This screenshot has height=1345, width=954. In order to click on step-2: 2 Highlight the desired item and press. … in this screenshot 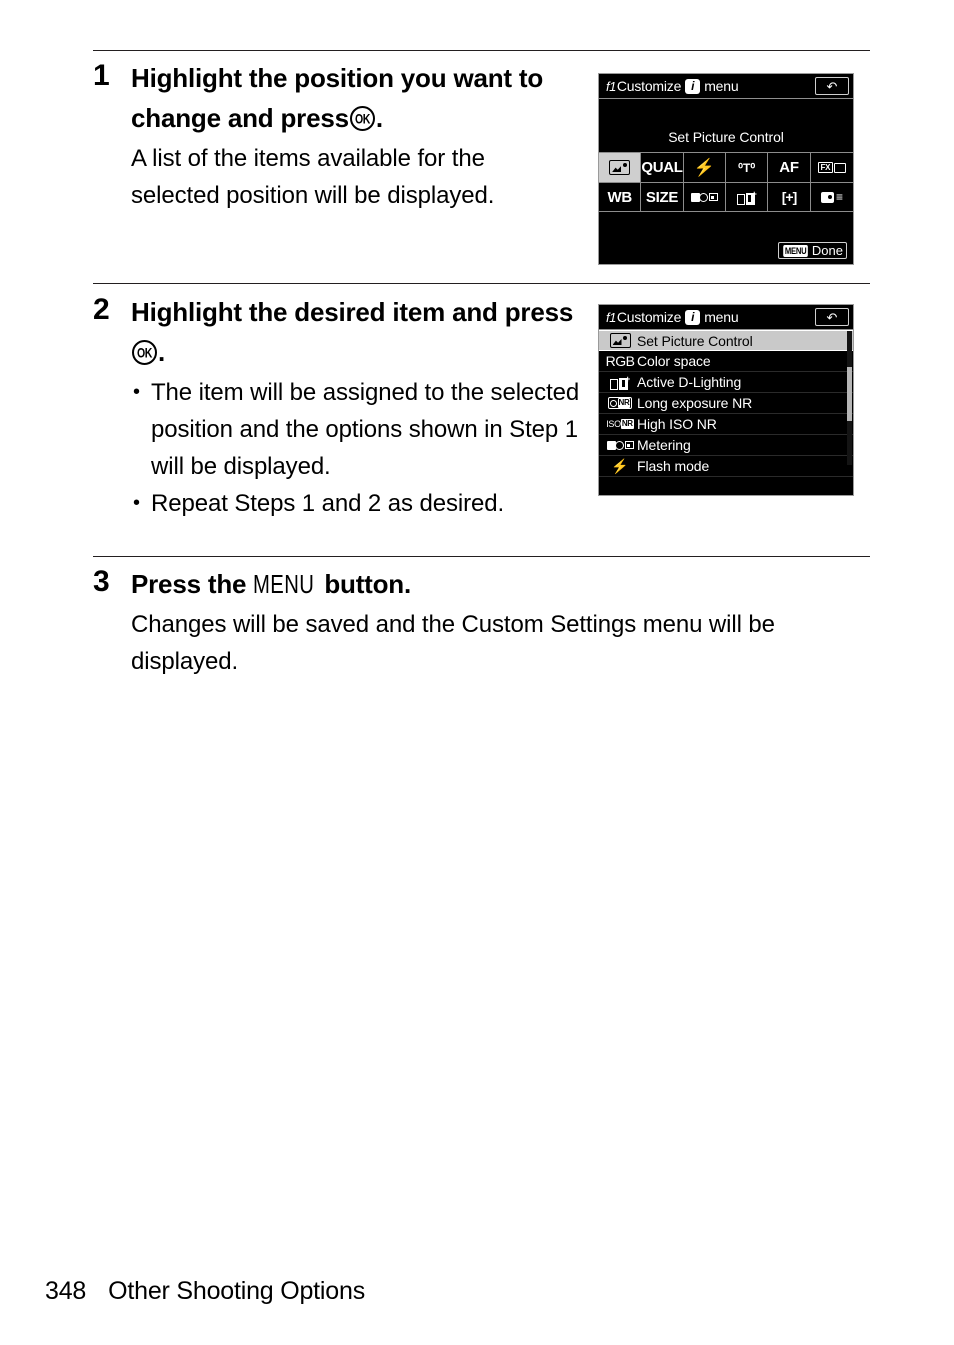, I will do `click(343, 407)`.